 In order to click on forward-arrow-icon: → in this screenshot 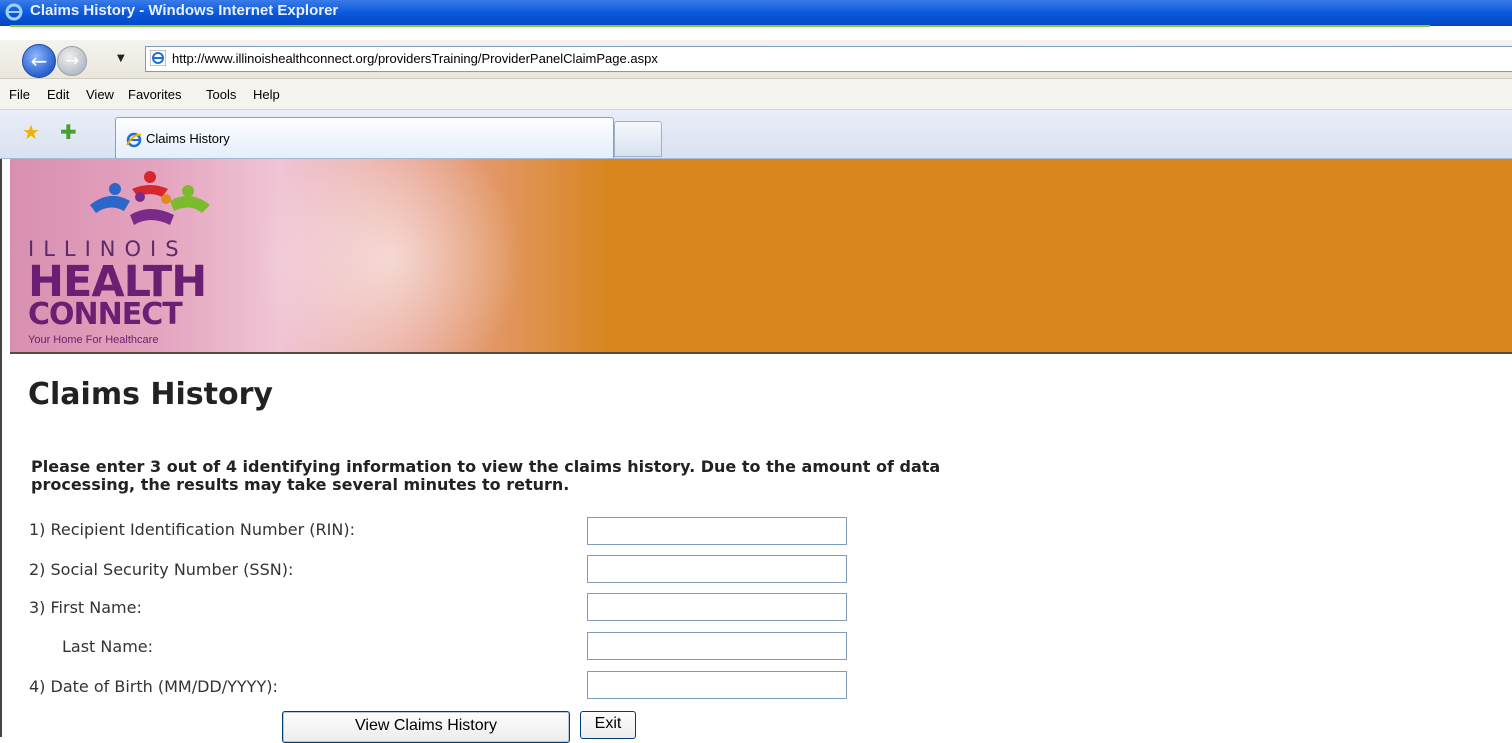, I will do `click(72, 60)`.